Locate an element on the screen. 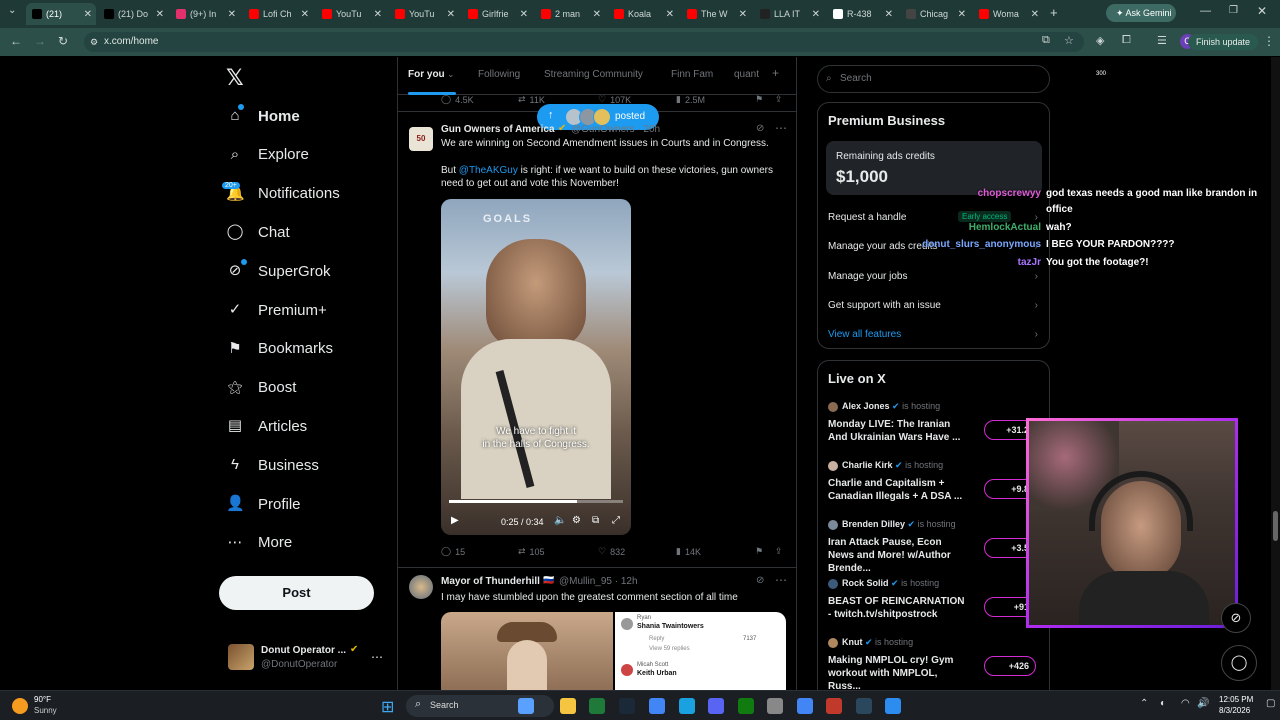 The width and height of the screenshot is (1280, 720). browser-tab: R-438 ✕ is located at coordinates (862, 14).